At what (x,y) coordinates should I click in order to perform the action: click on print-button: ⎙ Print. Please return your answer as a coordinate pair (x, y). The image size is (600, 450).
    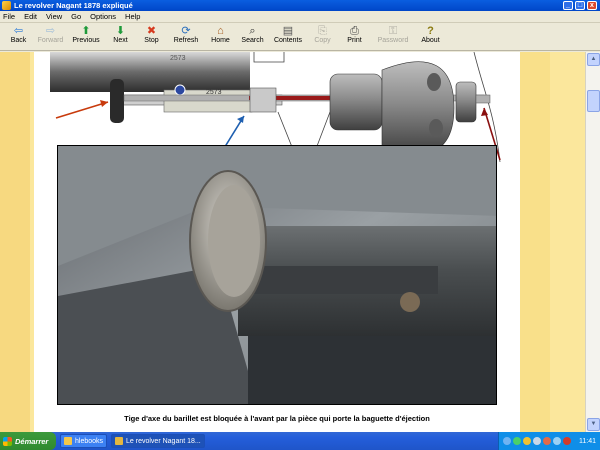
    Looking at the image, I should click on (354, 33).